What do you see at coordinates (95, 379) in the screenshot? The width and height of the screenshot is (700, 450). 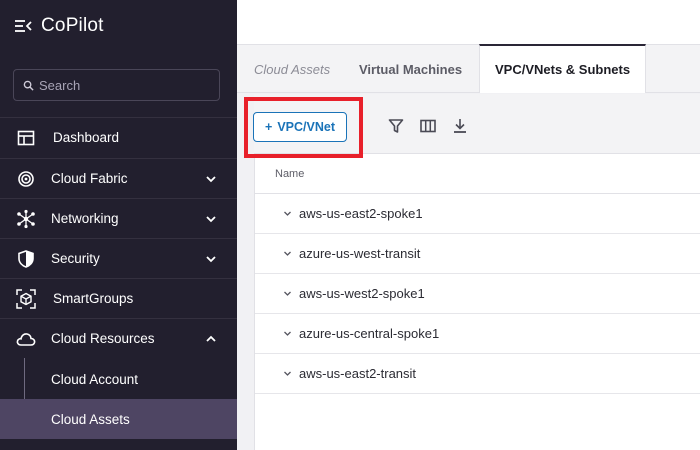 I see `sidebar-subitem-label: Cloud Account` at bounding box center [95, 379].